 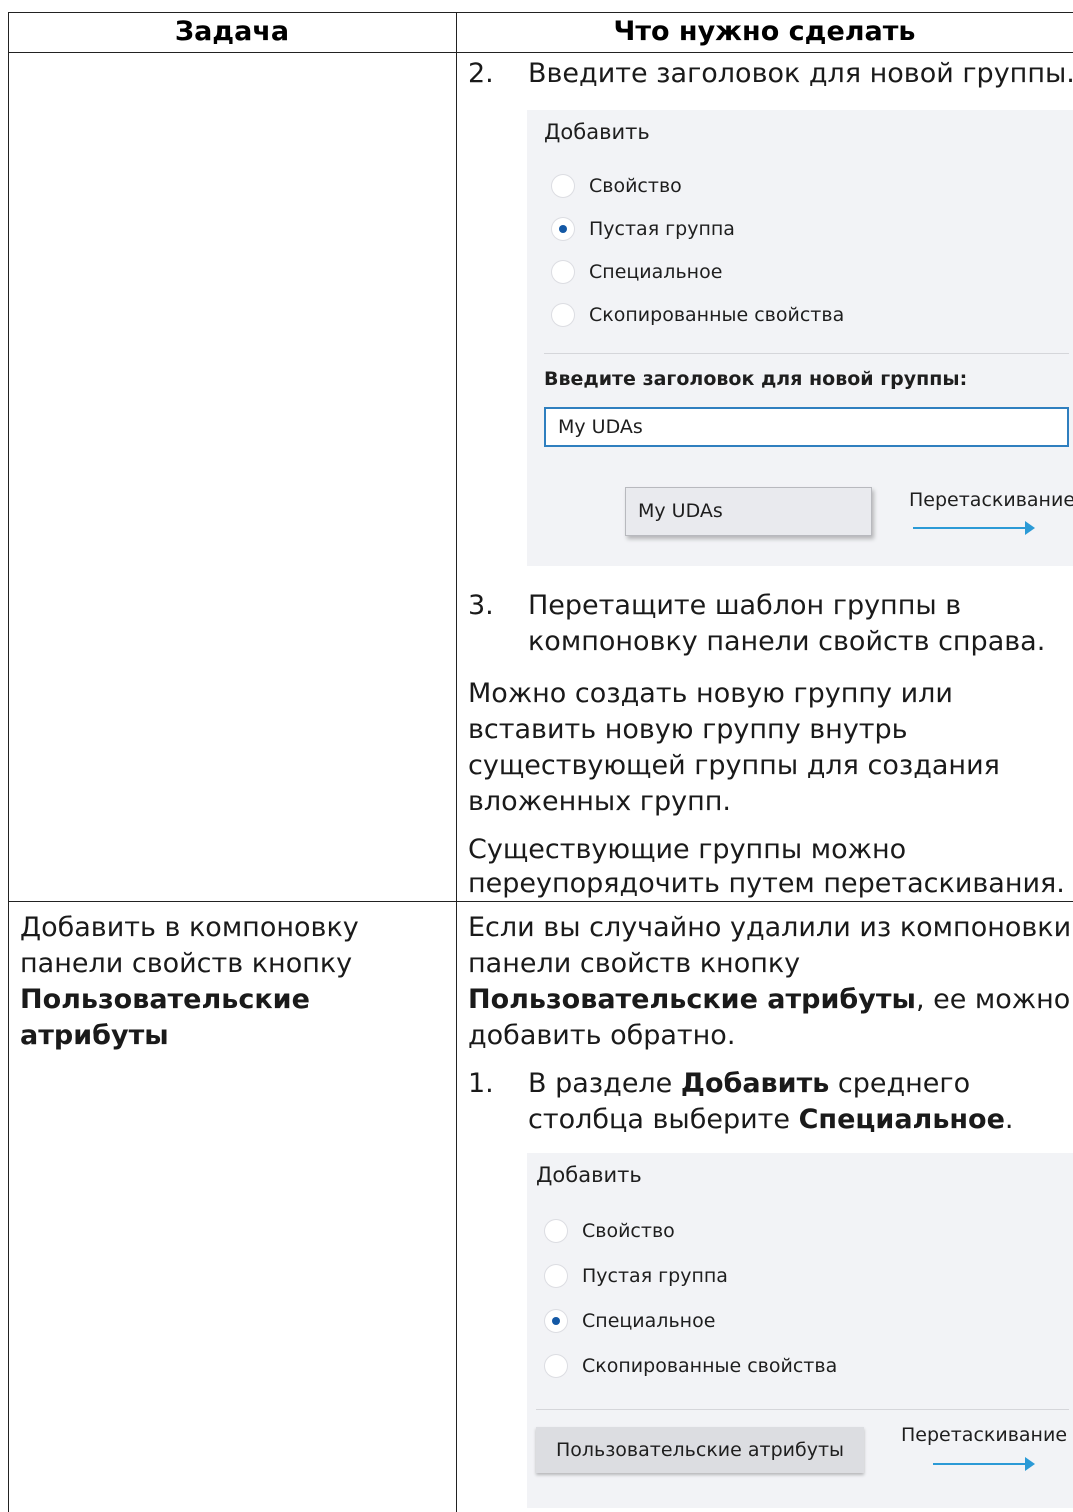 What do you see at coordinates (700, 1450) in the screenshot?
I see `user-attributes-tile: Пользовательские атрибуты` at bounding box center [700, 1450].